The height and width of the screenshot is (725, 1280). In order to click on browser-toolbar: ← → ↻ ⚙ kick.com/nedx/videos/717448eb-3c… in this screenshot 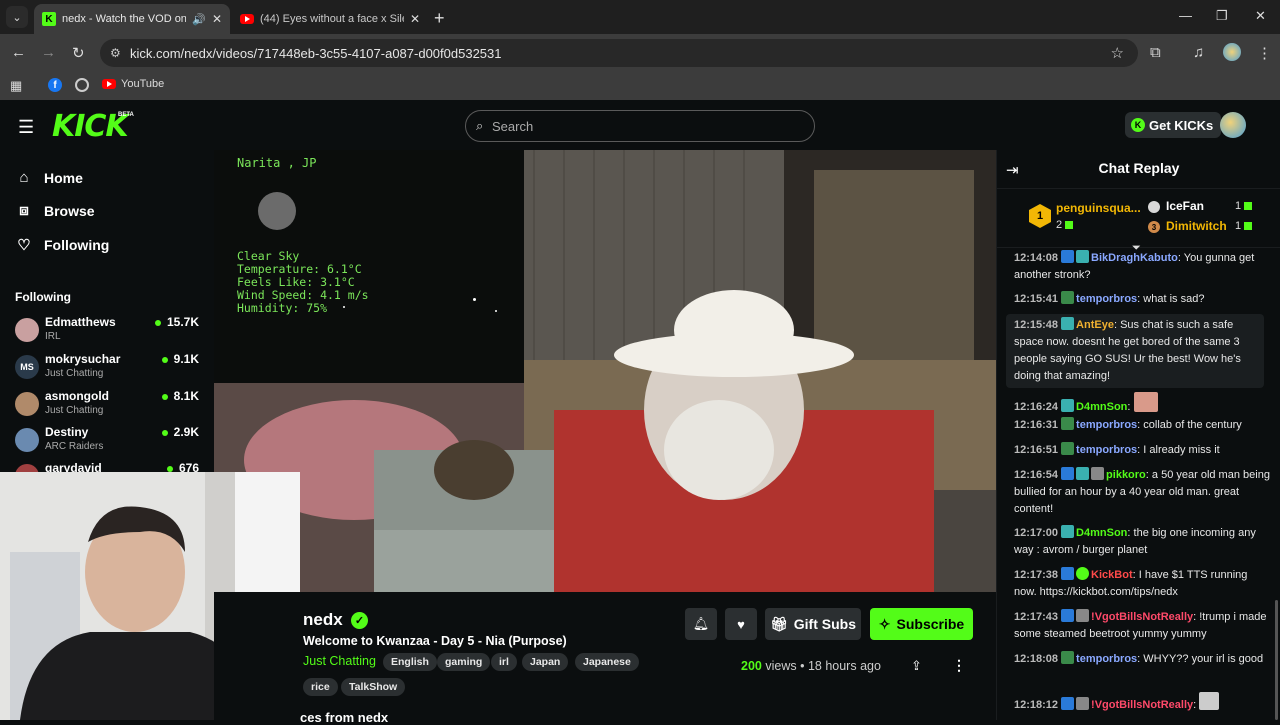, I will do `click(640, 53)`.